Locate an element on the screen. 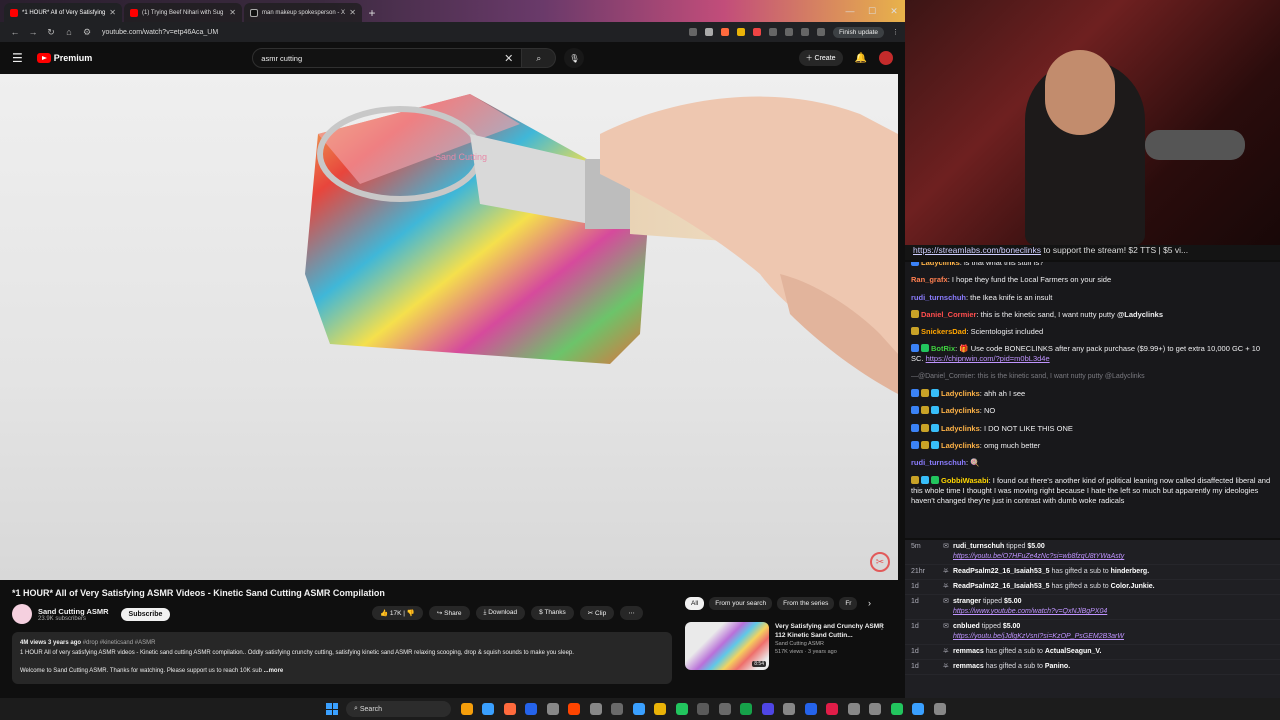  thumbs-down-icon: 👎 is located at coordinates (411, 613).